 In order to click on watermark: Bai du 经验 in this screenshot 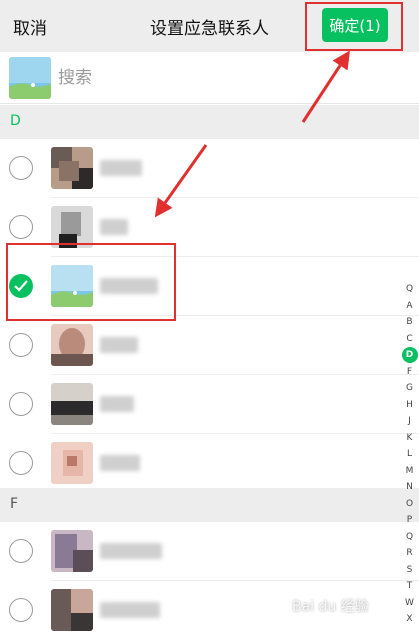, I will do `click(330, 607)`.